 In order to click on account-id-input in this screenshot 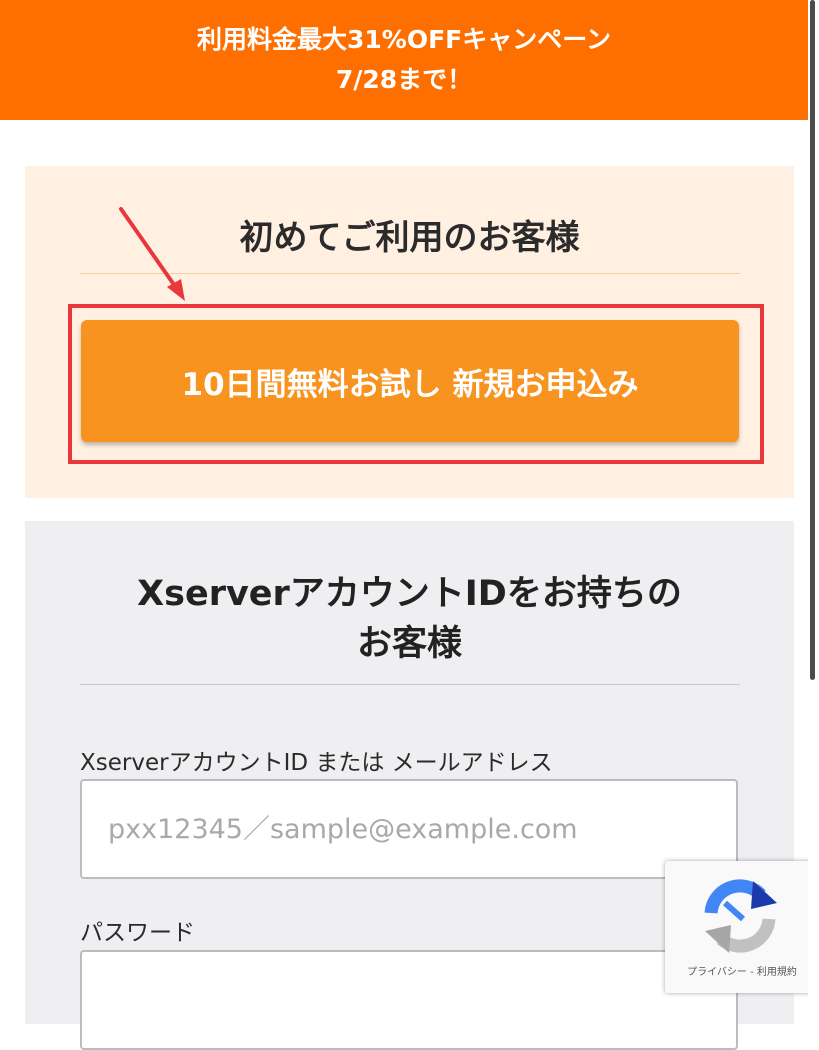, I will do `click(409, 829)`.